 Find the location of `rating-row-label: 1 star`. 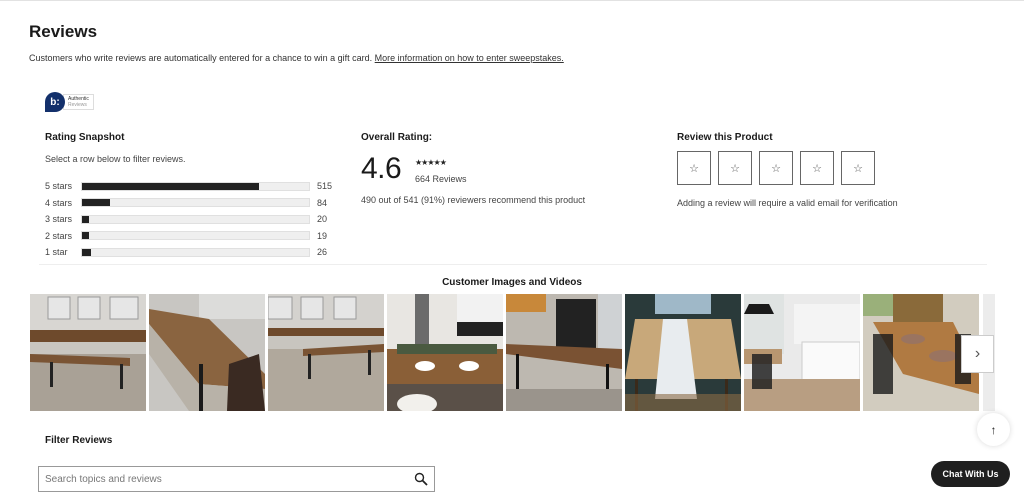

rating-row-label: 1 star is located at coordinates (56, 252).